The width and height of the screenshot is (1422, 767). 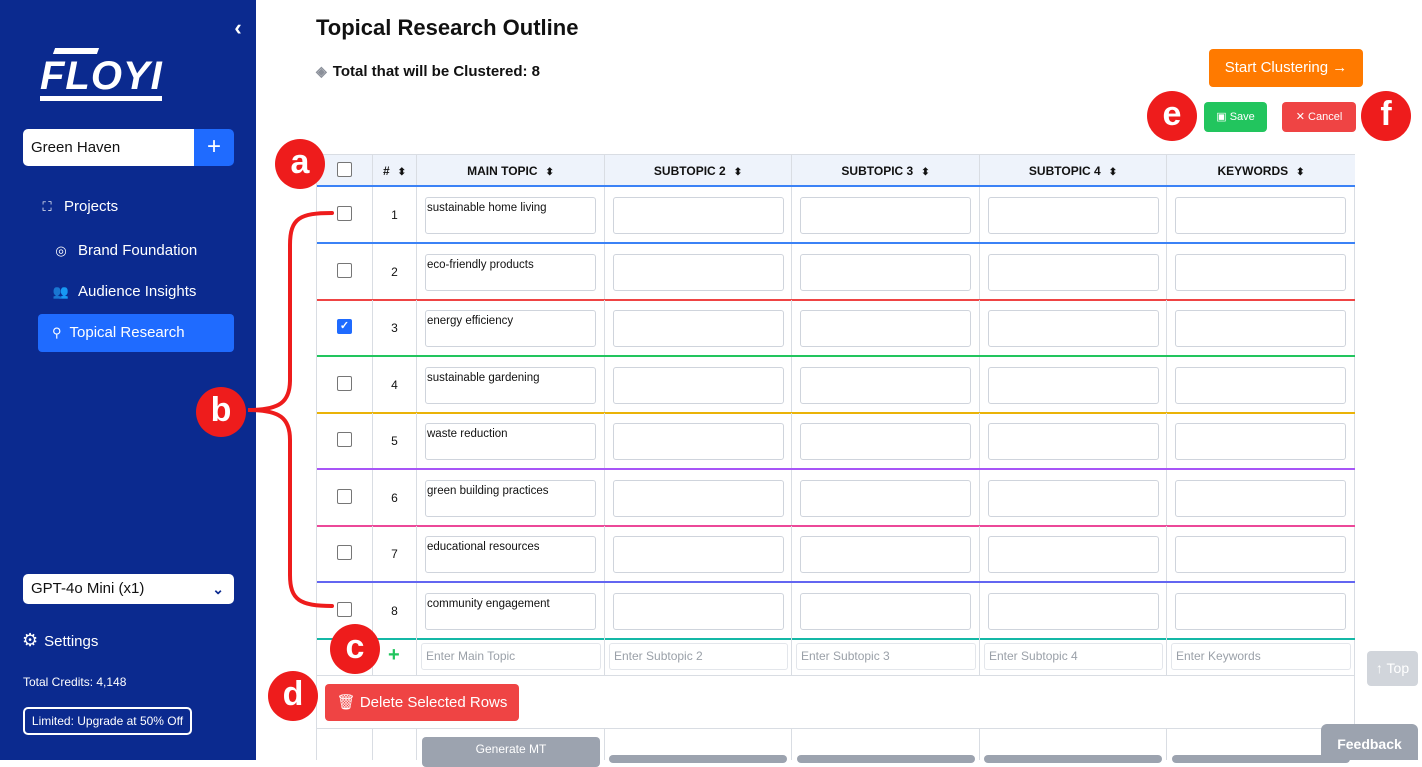 I want to click on table-row: 2 eco-friendly products, so click(x=836, y=271).